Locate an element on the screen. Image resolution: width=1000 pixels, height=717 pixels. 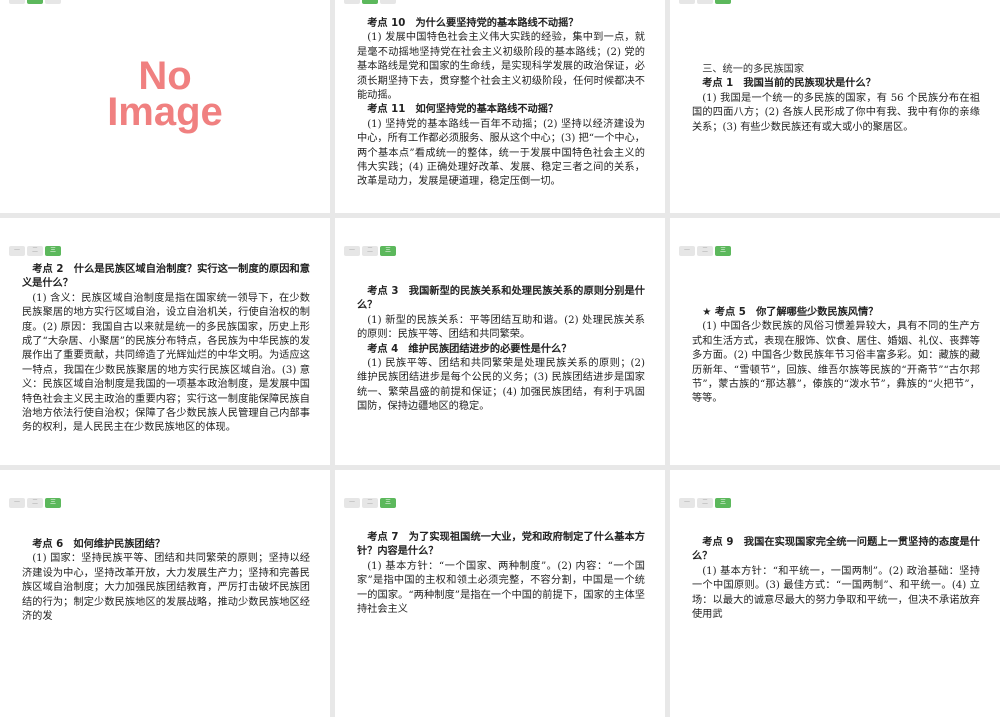
question-heading: 考点 7 为了实现祖国统一大业，党和政府制定了什么基本方针？内容是什么？ is located at coordinates (501, 545).